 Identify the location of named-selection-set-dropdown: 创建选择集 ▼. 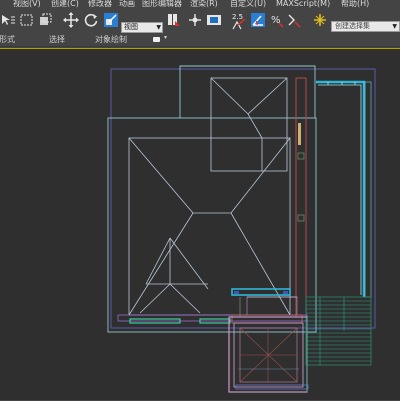
(365, 26).